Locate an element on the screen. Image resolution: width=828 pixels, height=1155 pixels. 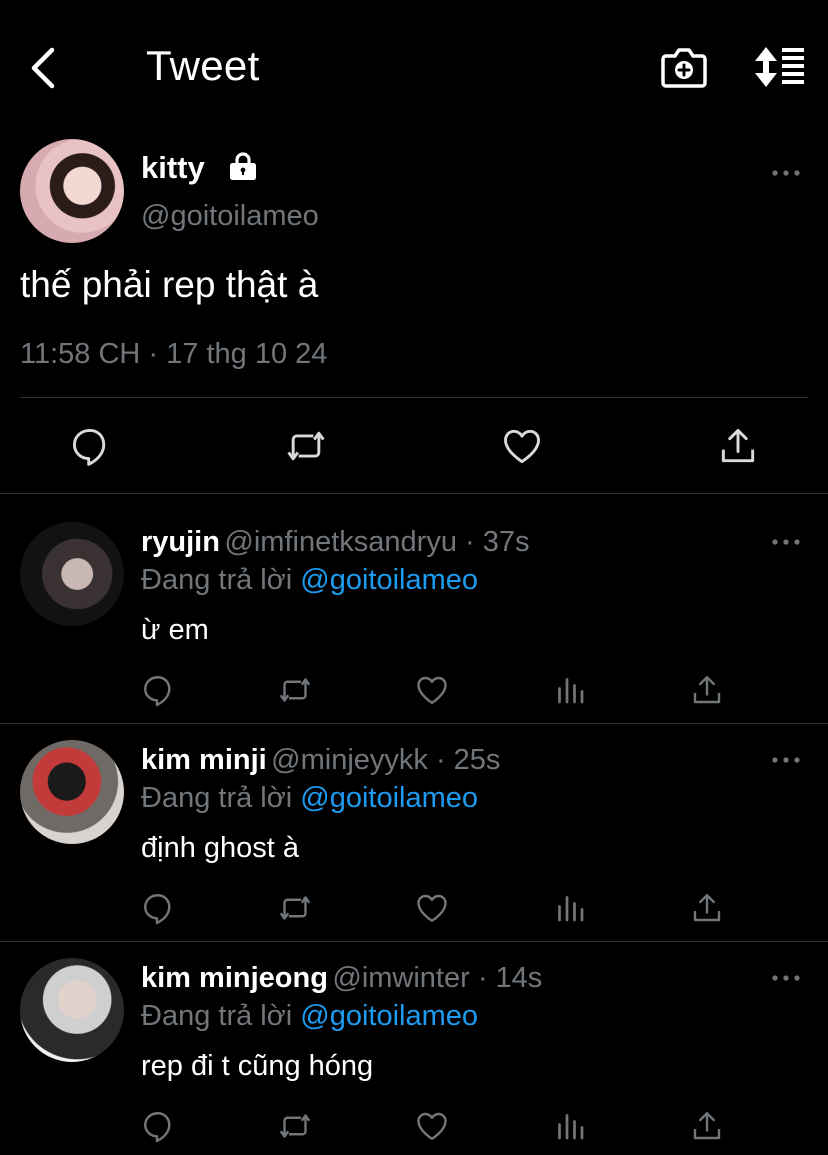
reply-header: kim minji @minjeyykk · 25s is located at coordinates (320, 760).